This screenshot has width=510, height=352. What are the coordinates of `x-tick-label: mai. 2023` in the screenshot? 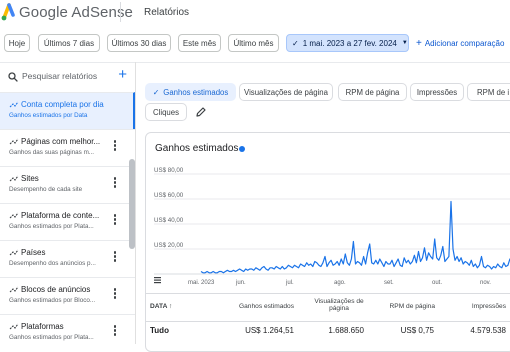 It's located at (201, 283).